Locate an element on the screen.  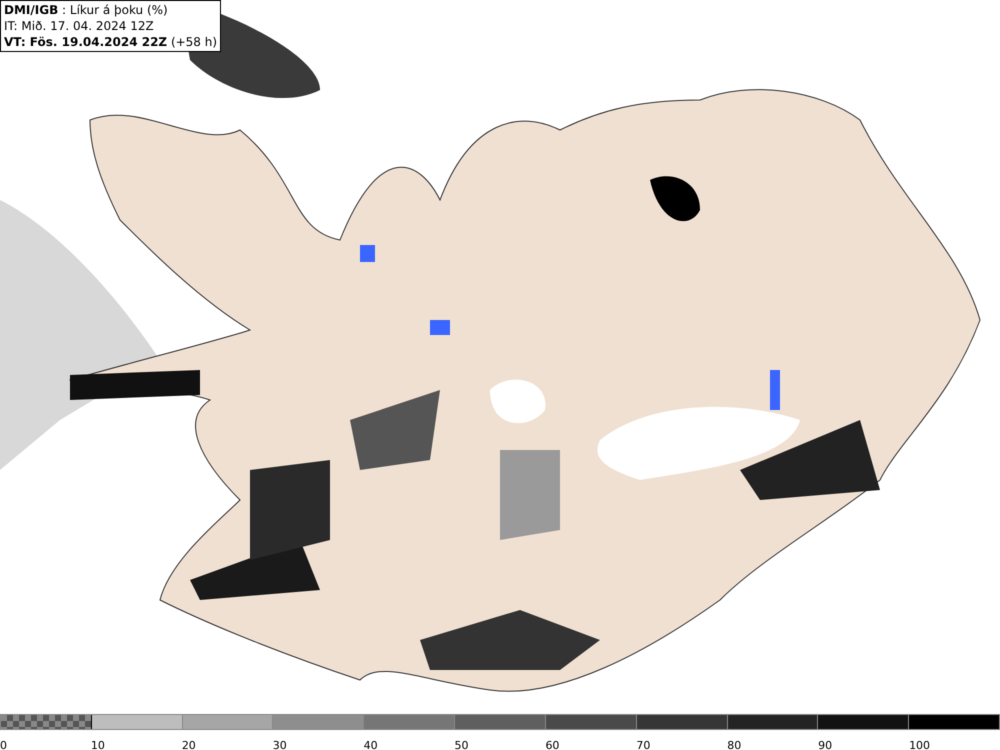
legend-label: 10 is located at coordinates (97, 744).